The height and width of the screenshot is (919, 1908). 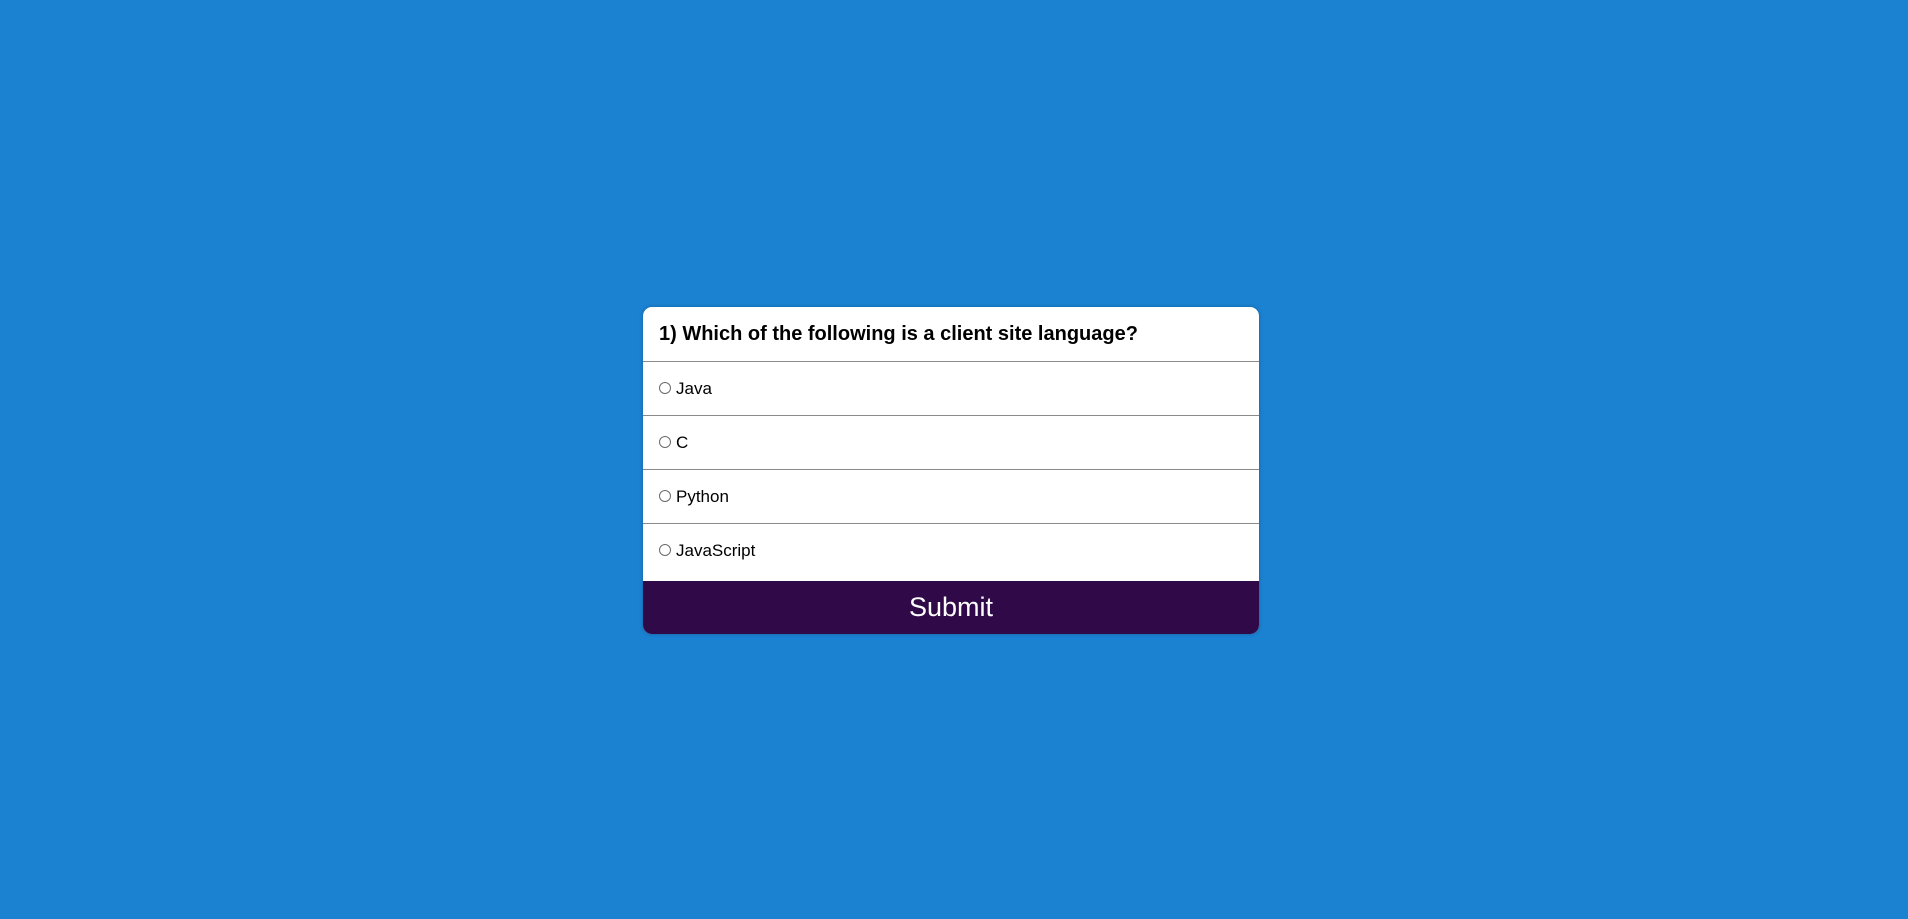 What do you see at coordinates (951, 497) in the screenshot?
I see `option-python: Python` at bounding box center [951, 497].